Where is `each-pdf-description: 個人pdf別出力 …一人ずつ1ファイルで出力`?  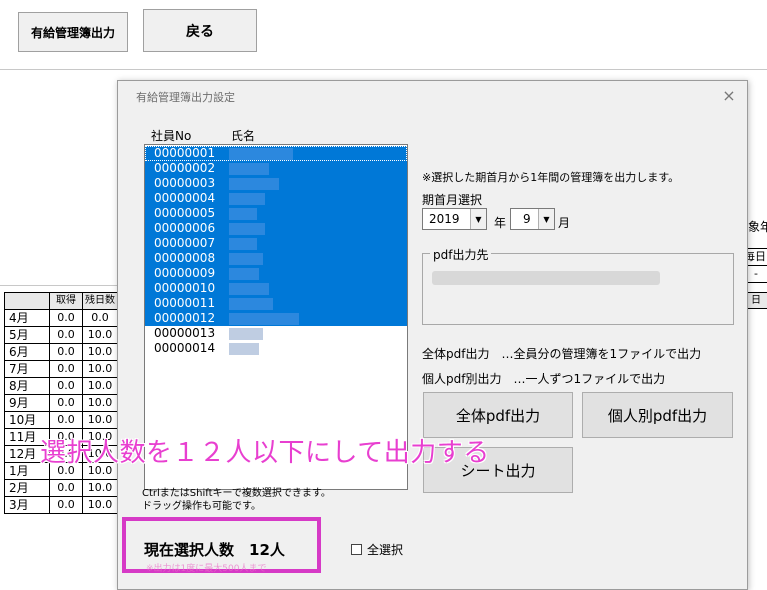
each-pdf-description: 個人pdf別出力 …一人ずつ1ファイルで出力 is located at coordinates (544, 379).